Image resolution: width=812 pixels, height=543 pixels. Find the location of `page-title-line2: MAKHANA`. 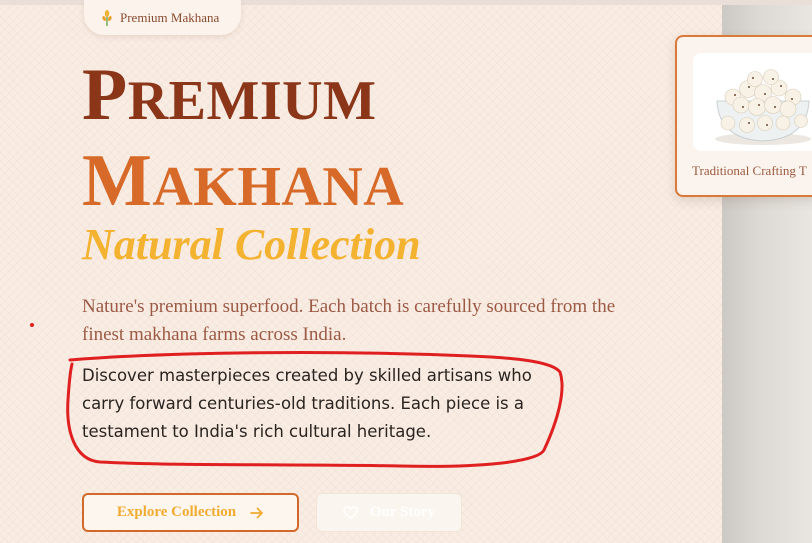

page-title-line2: MAKHANA is located at coordinates (243, 181).